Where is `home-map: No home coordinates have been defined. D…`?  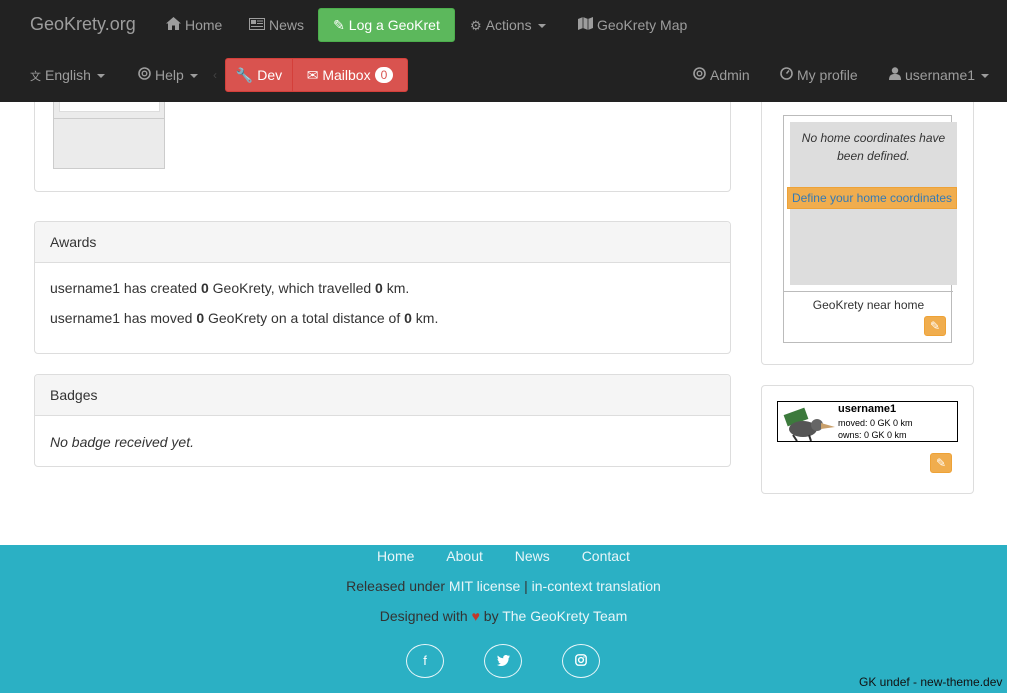
home-map: No home coordinates have been defined. D… is located at coordinates (872, 203).